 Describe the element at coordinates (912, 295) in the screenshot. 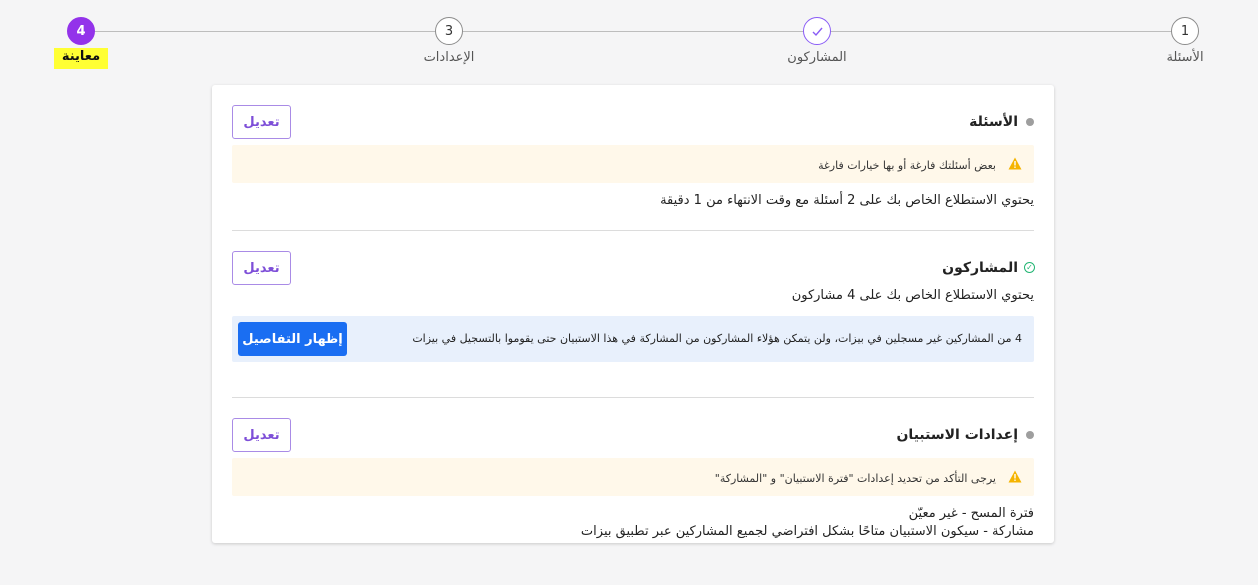

I see `participants-summary: يحتوي الاستطلاع الخاص بك على 4 مشاركون` at that location.